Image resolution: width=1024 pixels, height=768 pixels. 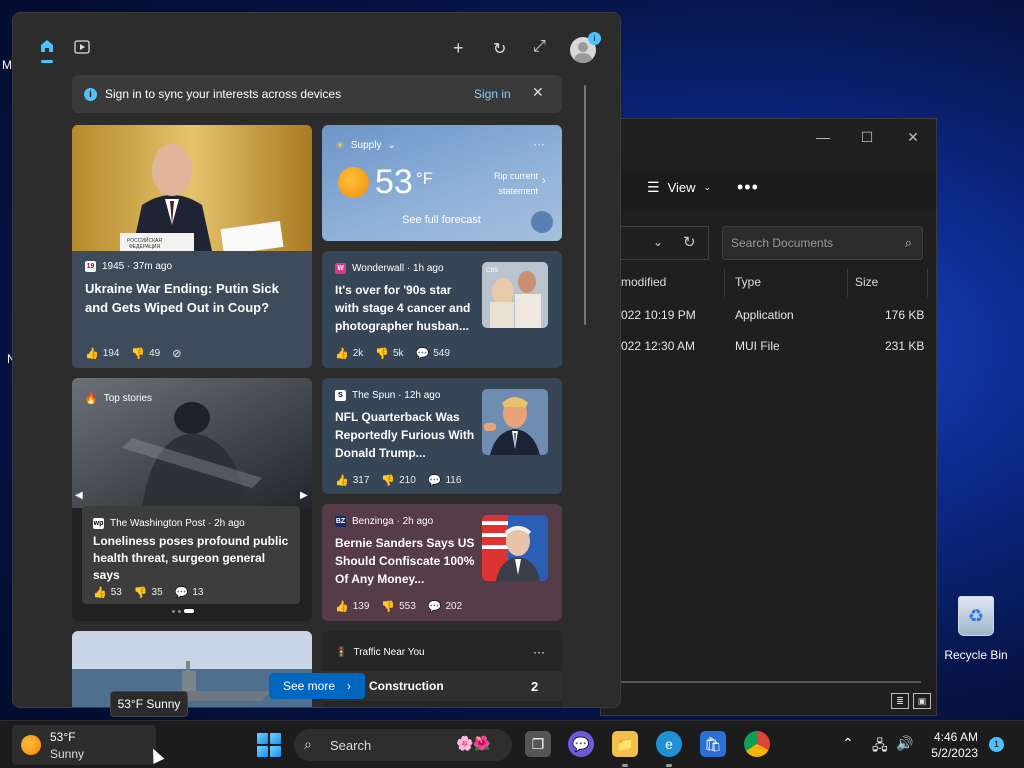 I want to click on horizontal-scrollbar, so click(x=771, y=682).